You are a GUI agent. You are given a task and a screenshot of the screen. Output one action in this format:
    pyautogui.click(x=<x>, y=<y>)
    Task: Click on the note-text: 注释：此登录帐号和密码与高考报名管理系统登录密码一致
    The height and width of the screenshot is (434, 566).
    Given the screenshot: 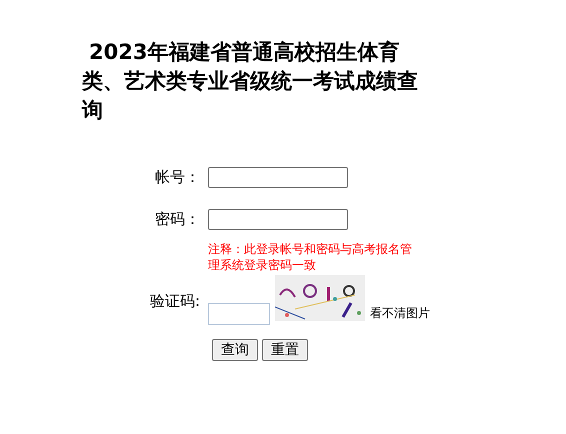 What is the action you would take?
    pyautogui.click(x=310, y=257)
    